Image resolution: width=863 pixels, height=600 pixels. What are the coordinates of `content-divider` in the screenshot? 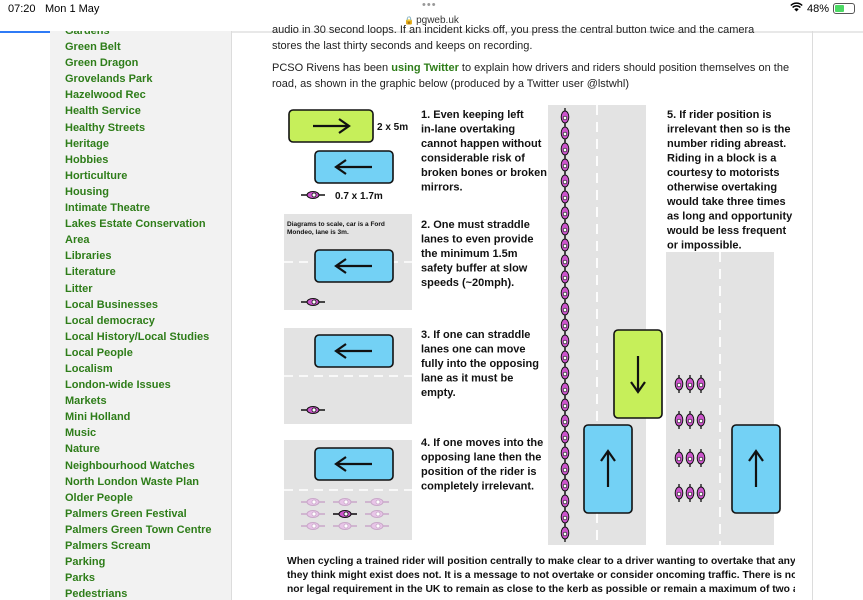 It's located at (231, 315).